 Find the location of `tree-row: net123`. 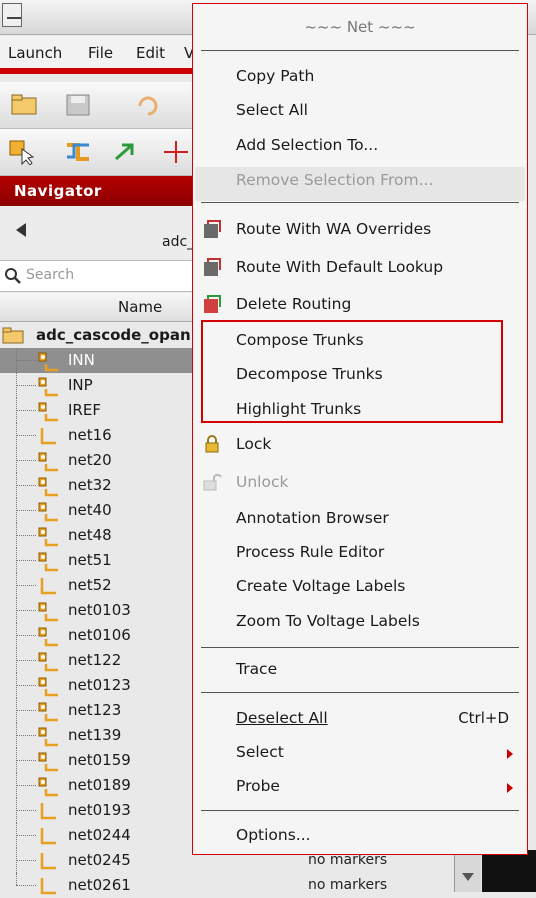

tree-row: net123 is located at coordinates (100, 710).